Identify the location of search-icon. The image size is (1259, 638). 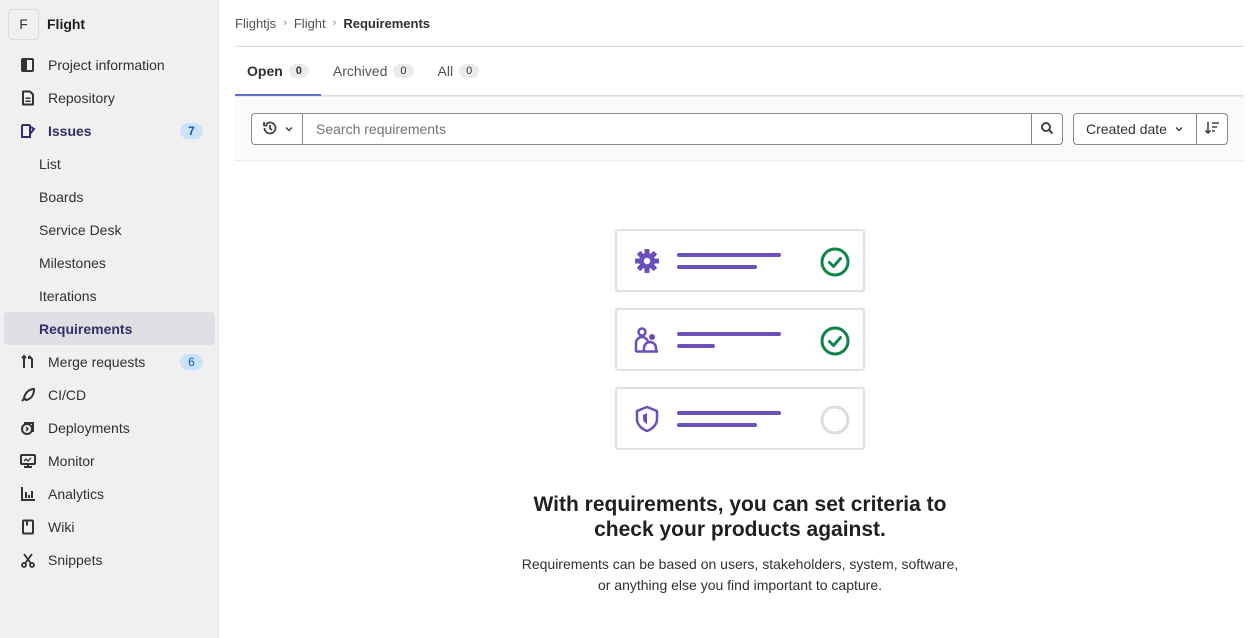
(1047, 129).